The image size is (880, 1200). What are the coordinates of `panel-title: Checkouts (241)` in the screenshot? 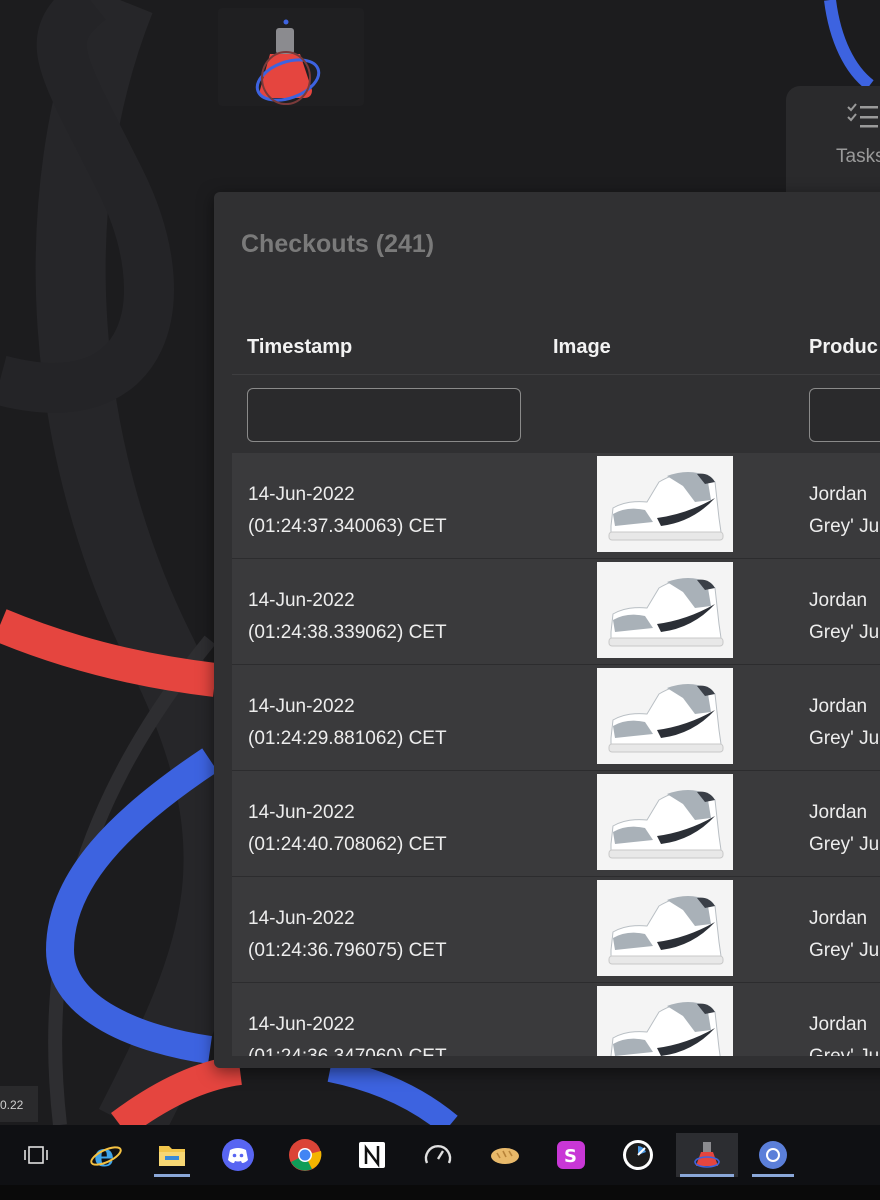 It's located at (338, 244).